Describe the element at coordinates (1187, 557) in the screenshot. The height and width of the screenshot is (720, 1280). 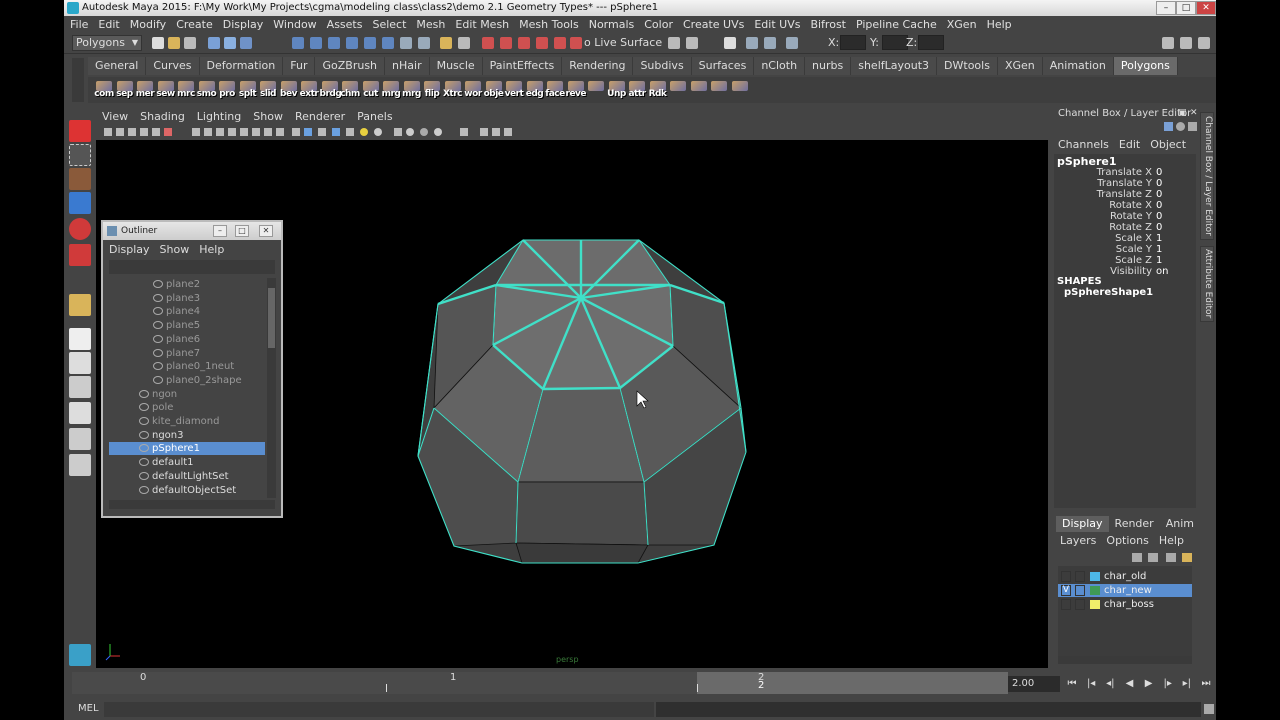
I see `move-down-layer-icon` at that location.